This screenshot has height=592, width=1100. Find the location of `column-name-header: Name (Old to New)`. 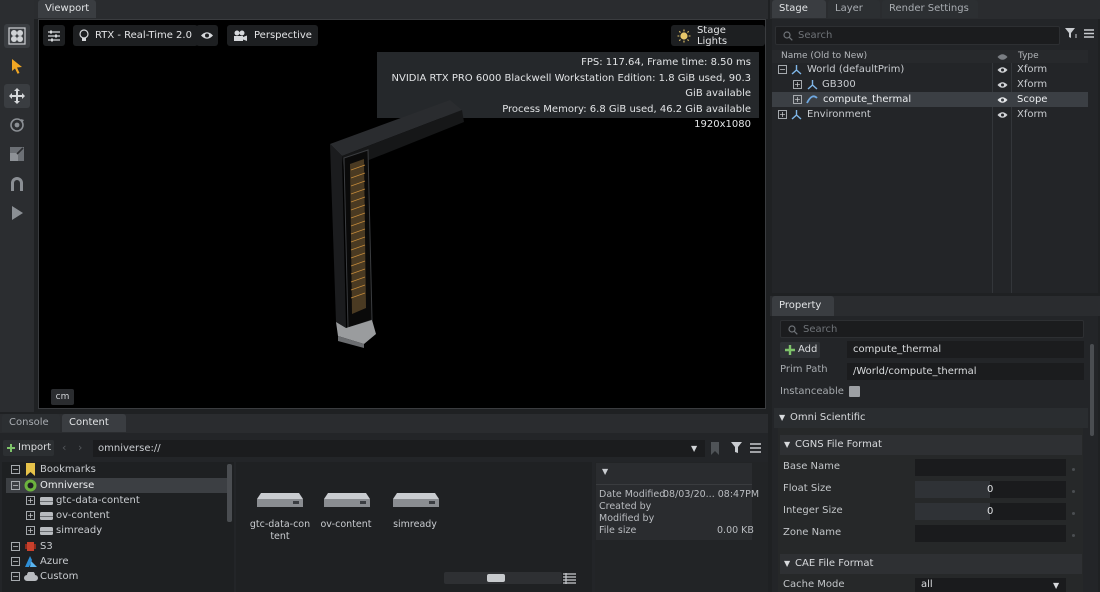

column-name-header: Name (Old to New) is located at coordinates (824, 56).